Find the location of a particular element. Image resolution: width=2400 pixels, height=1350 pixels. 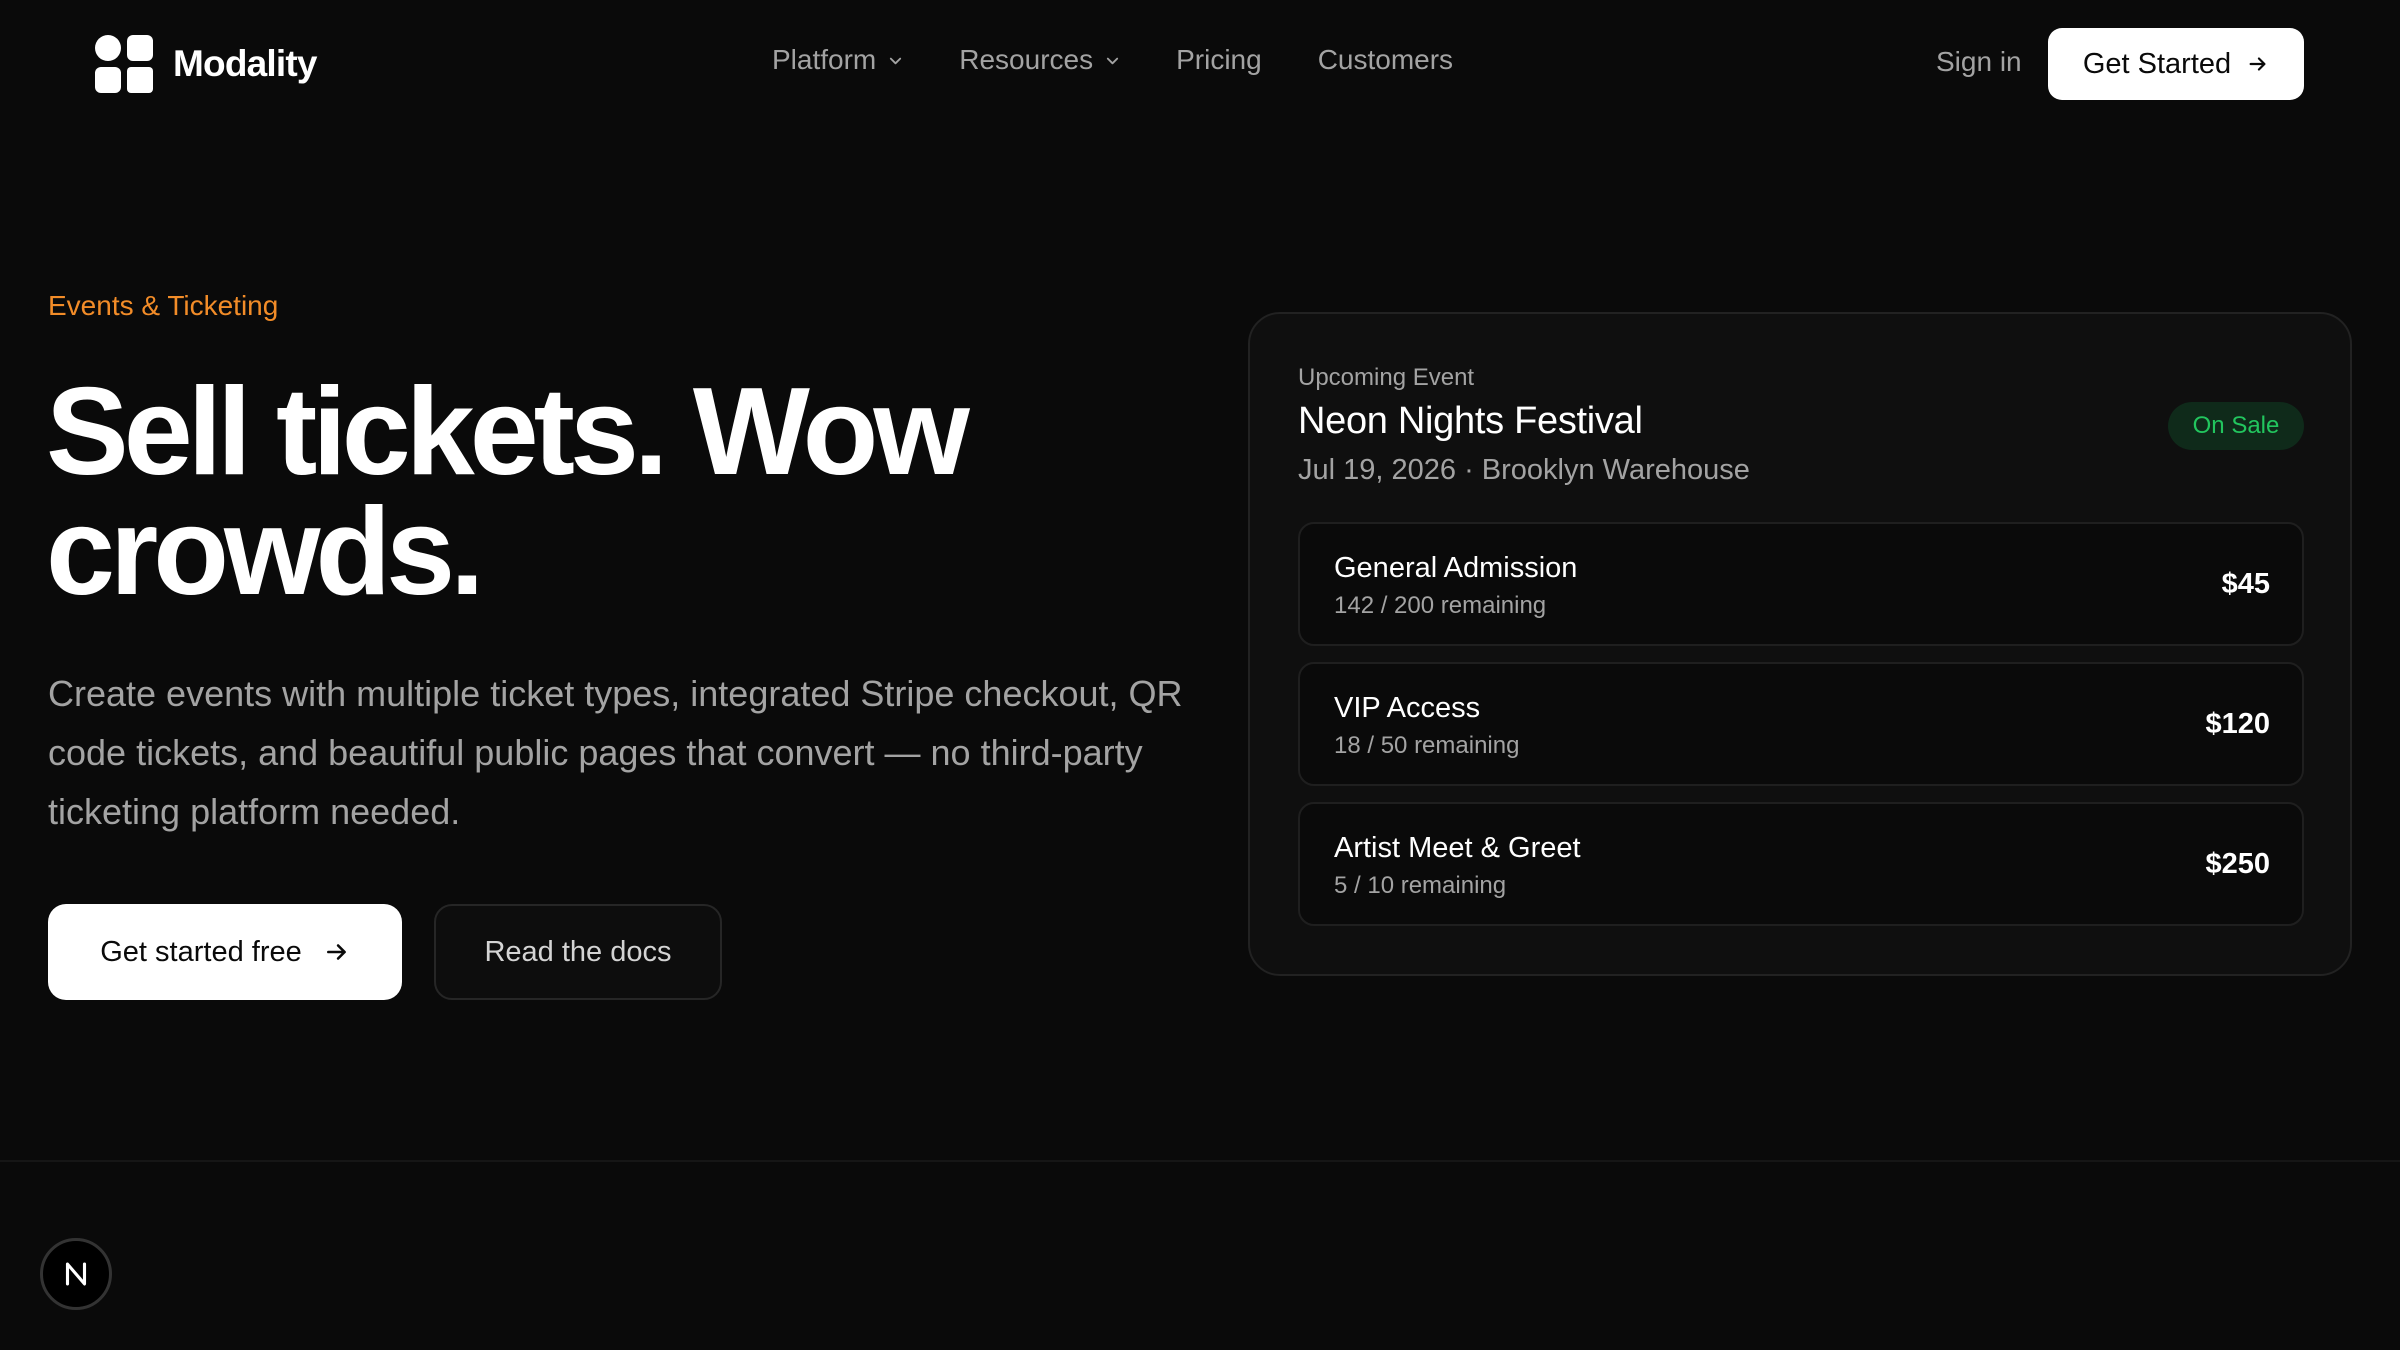

tier-name: General Admission is located at coordinates (1456, 568).